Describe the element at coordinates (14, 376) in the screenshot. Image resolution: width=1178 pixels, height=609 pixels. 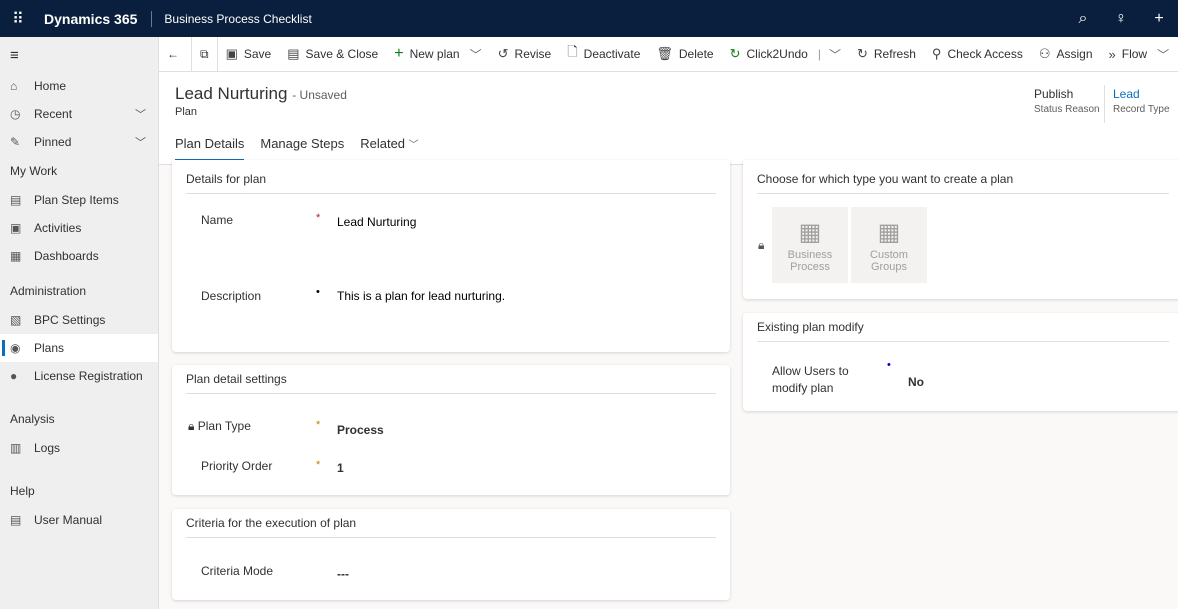
I see `license-icon: ●` at that location.